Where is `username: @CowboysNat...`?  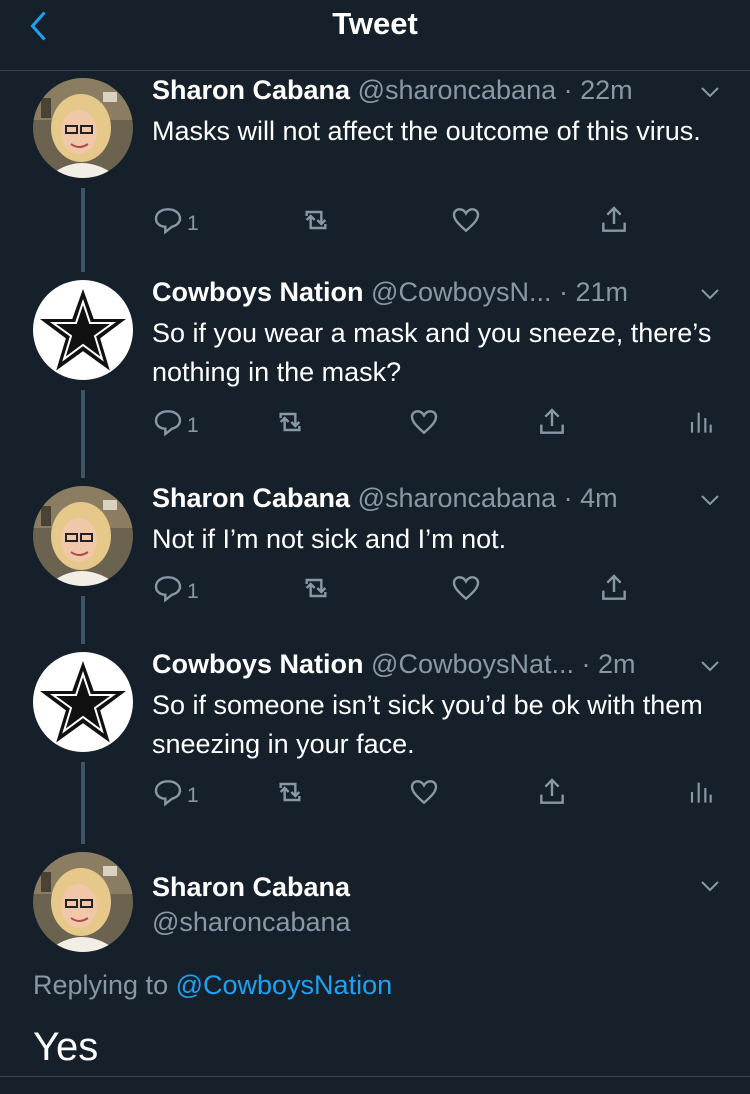
username: @CowboysNat... is located at coordinates (472, 664).